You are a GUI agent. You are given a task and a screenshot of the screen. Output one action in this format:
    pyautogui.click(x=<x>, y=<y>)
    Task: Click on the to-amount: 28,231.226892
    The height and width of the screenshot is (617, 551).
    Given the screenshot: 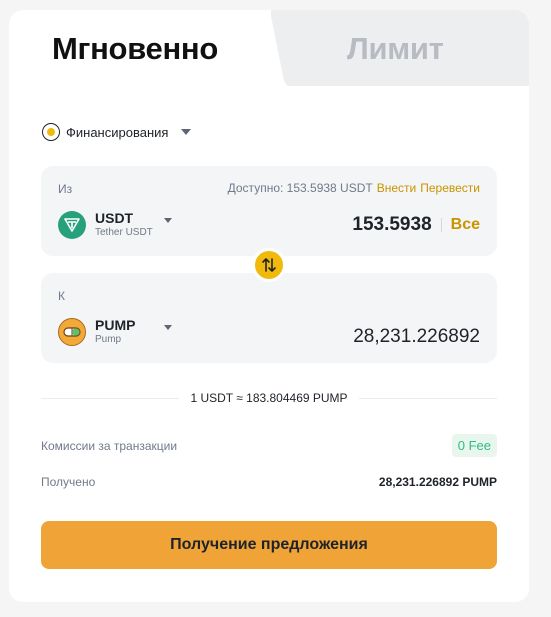 What is the action you would take?
    pyautogui.click(x=416, y=336)
    